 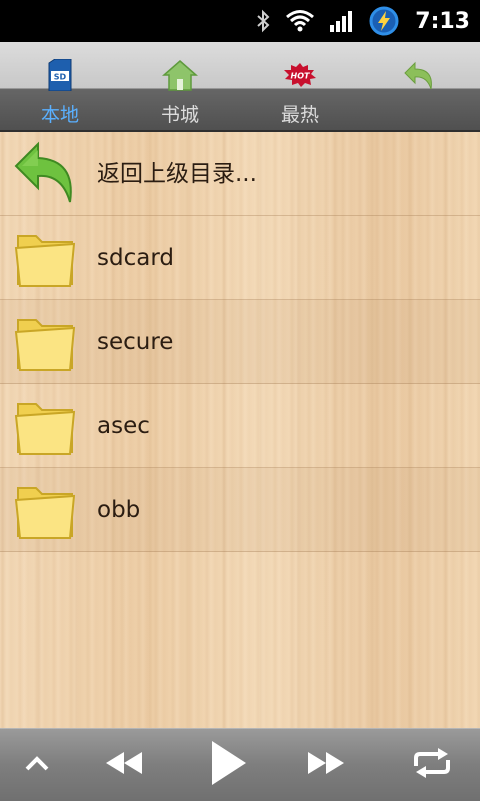 What do you see at coordinates (119, 510) in the screenshot?
I see `list-item-label: obb` at bounding box center [119, 510].